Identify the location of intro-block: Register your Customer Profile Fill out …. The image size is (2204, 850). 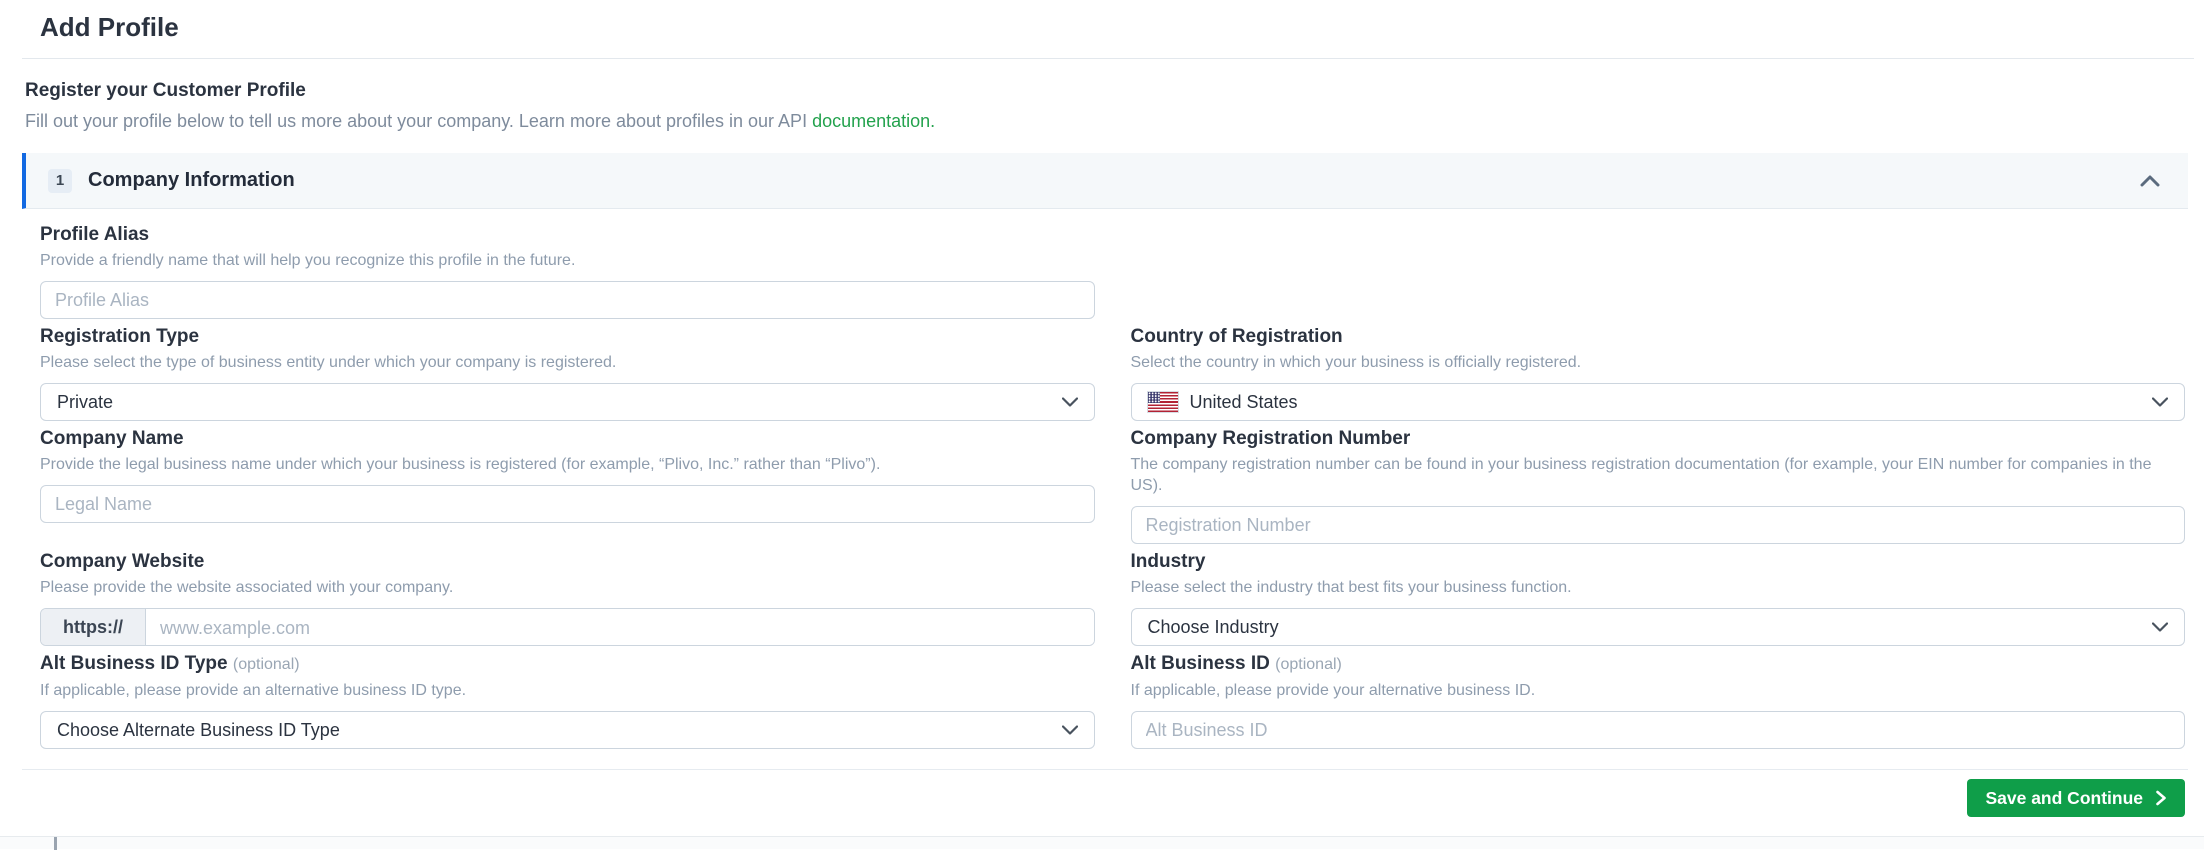
(1114, 106).